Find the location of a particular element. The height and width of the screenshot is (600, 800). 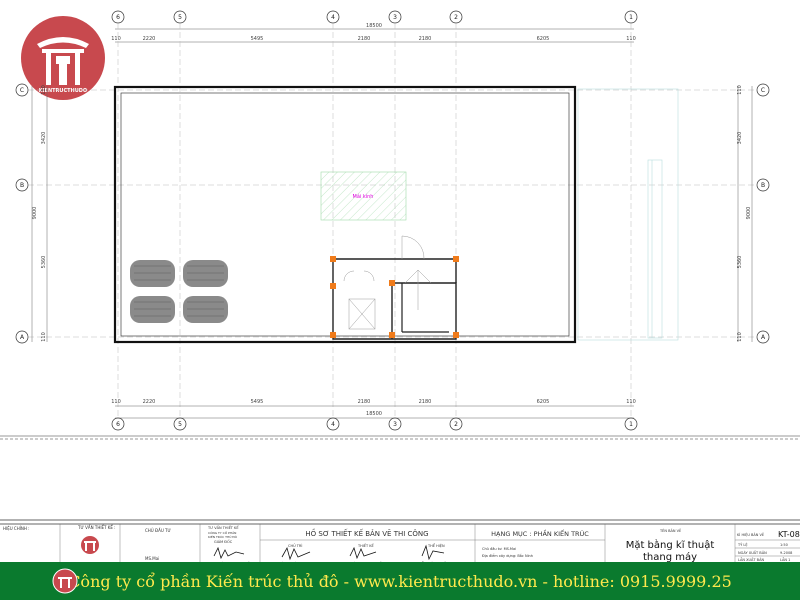

skylight-label: Mái kính is located at coordinates (363, 196).